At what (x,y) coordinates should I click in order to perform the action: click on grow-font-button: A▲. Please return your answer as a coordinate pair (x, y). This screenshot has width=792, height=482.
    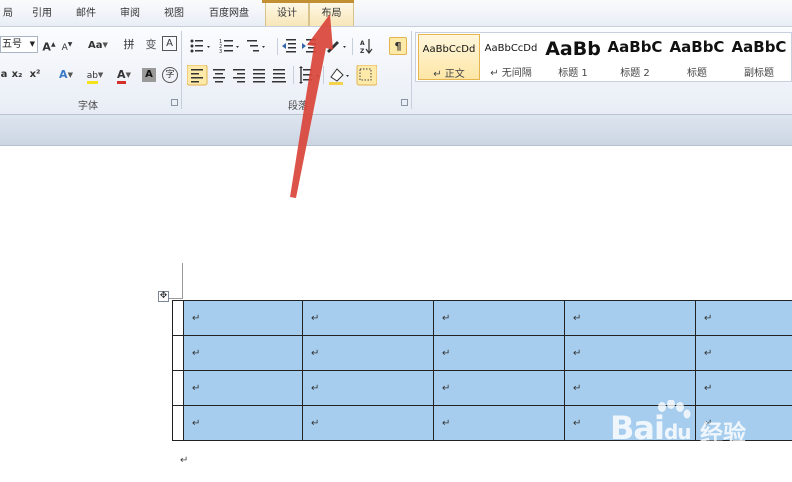
    Looking at the image, I should click on (49, 45).